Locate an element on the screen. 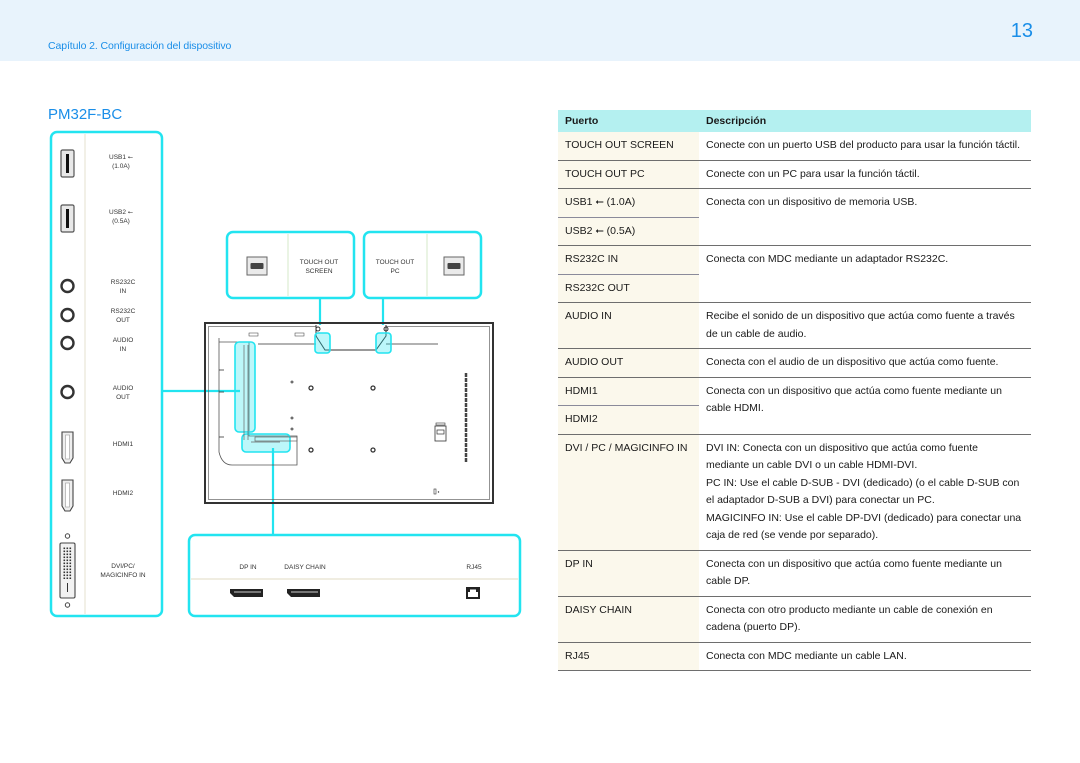 The height and width of the screenshot is (763, 1080). dp-in-port-icon is located at coordinates (246, 593).